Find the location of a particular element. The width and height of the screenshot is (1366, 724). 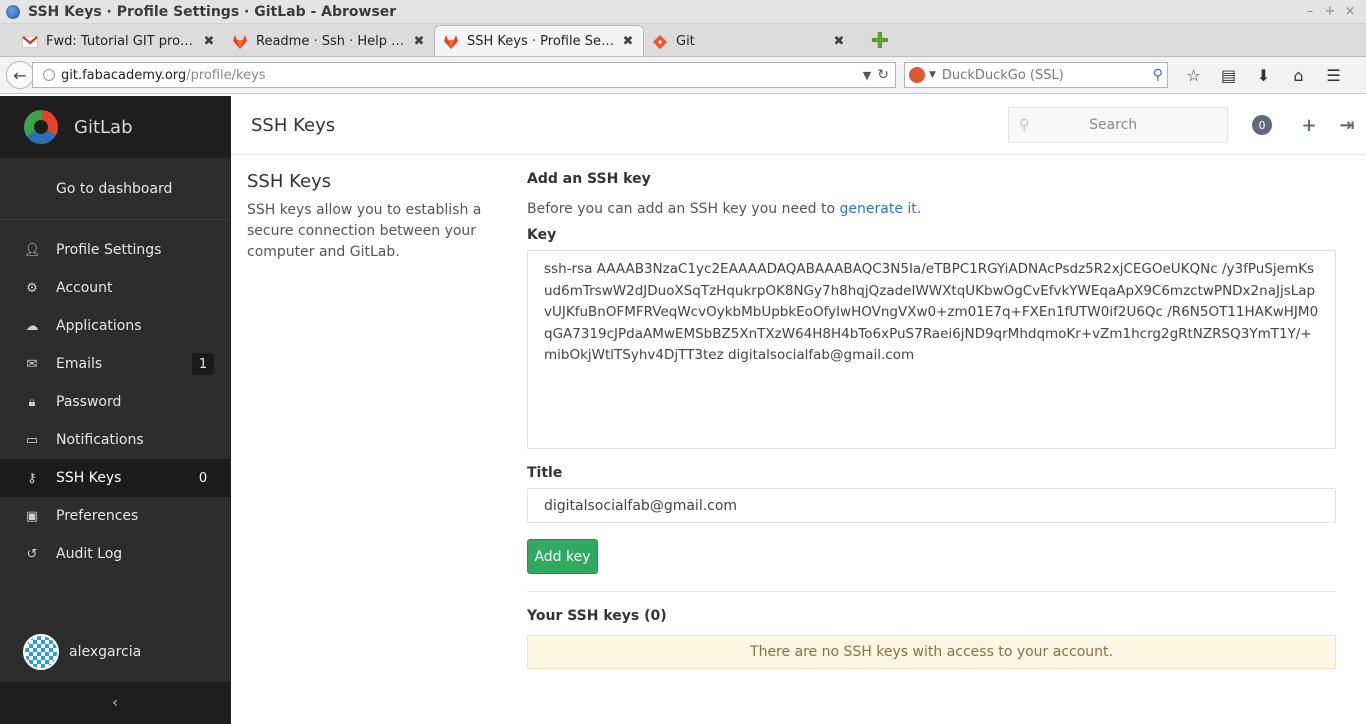

sidebar-item-label: Emails is located at coordinates (79, 364).